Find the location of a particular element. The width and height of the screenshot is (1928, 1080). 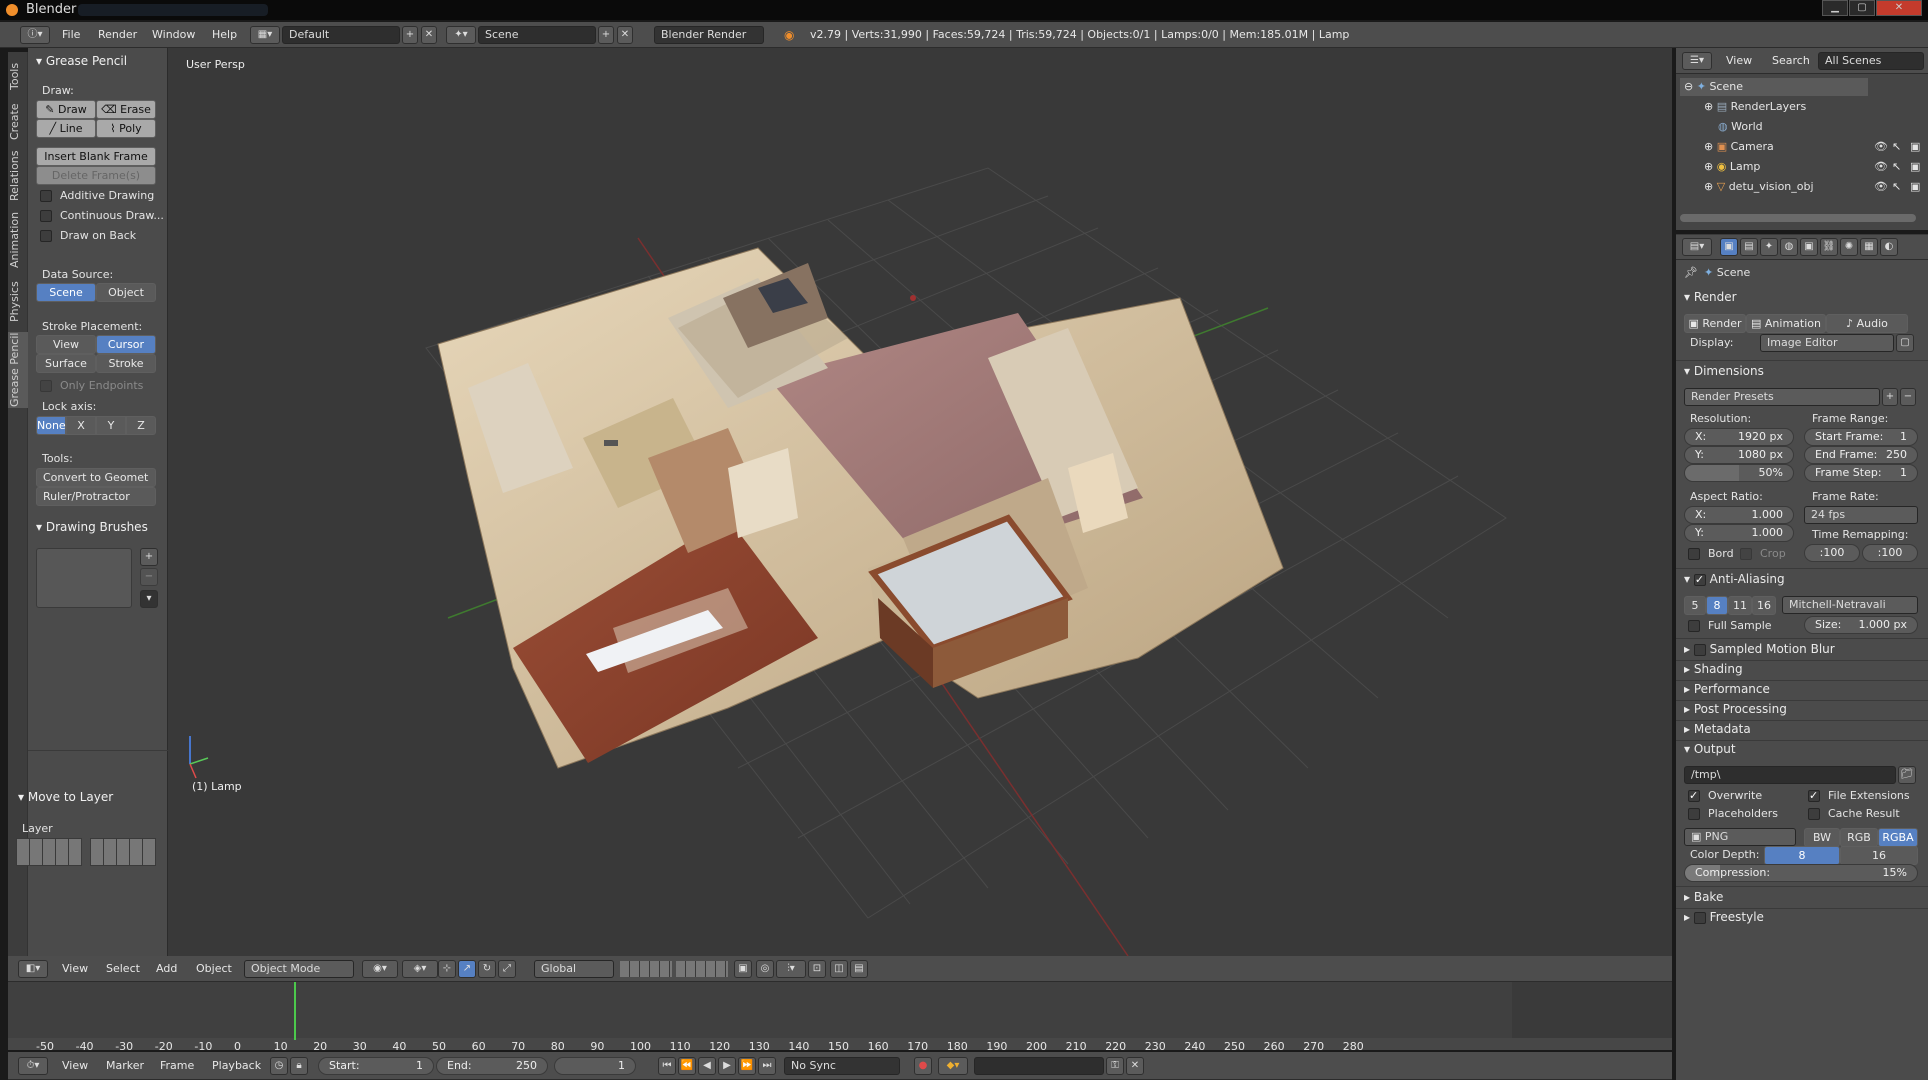

display-select: Image Editor is located at coordinates (1827, 343).